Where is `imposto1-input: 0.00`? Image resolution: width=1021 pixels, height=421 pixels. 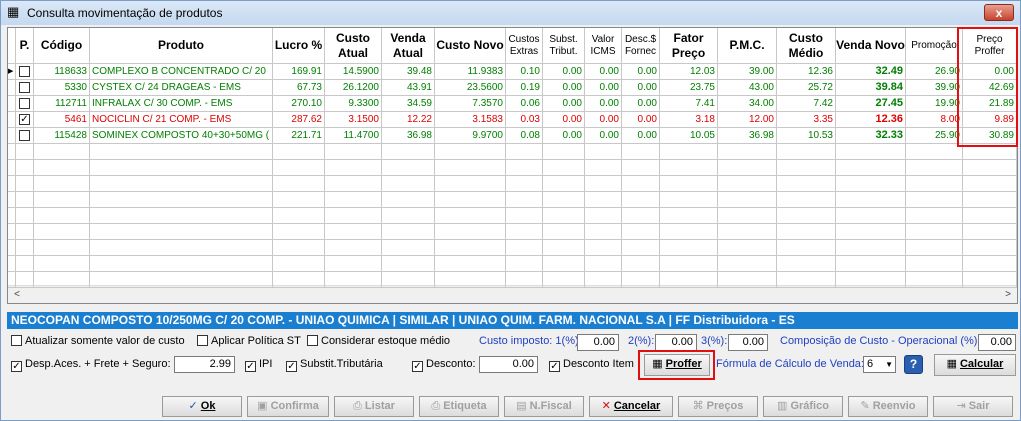
imposto1-input: 0.00 is located at coordinates (598, 342).